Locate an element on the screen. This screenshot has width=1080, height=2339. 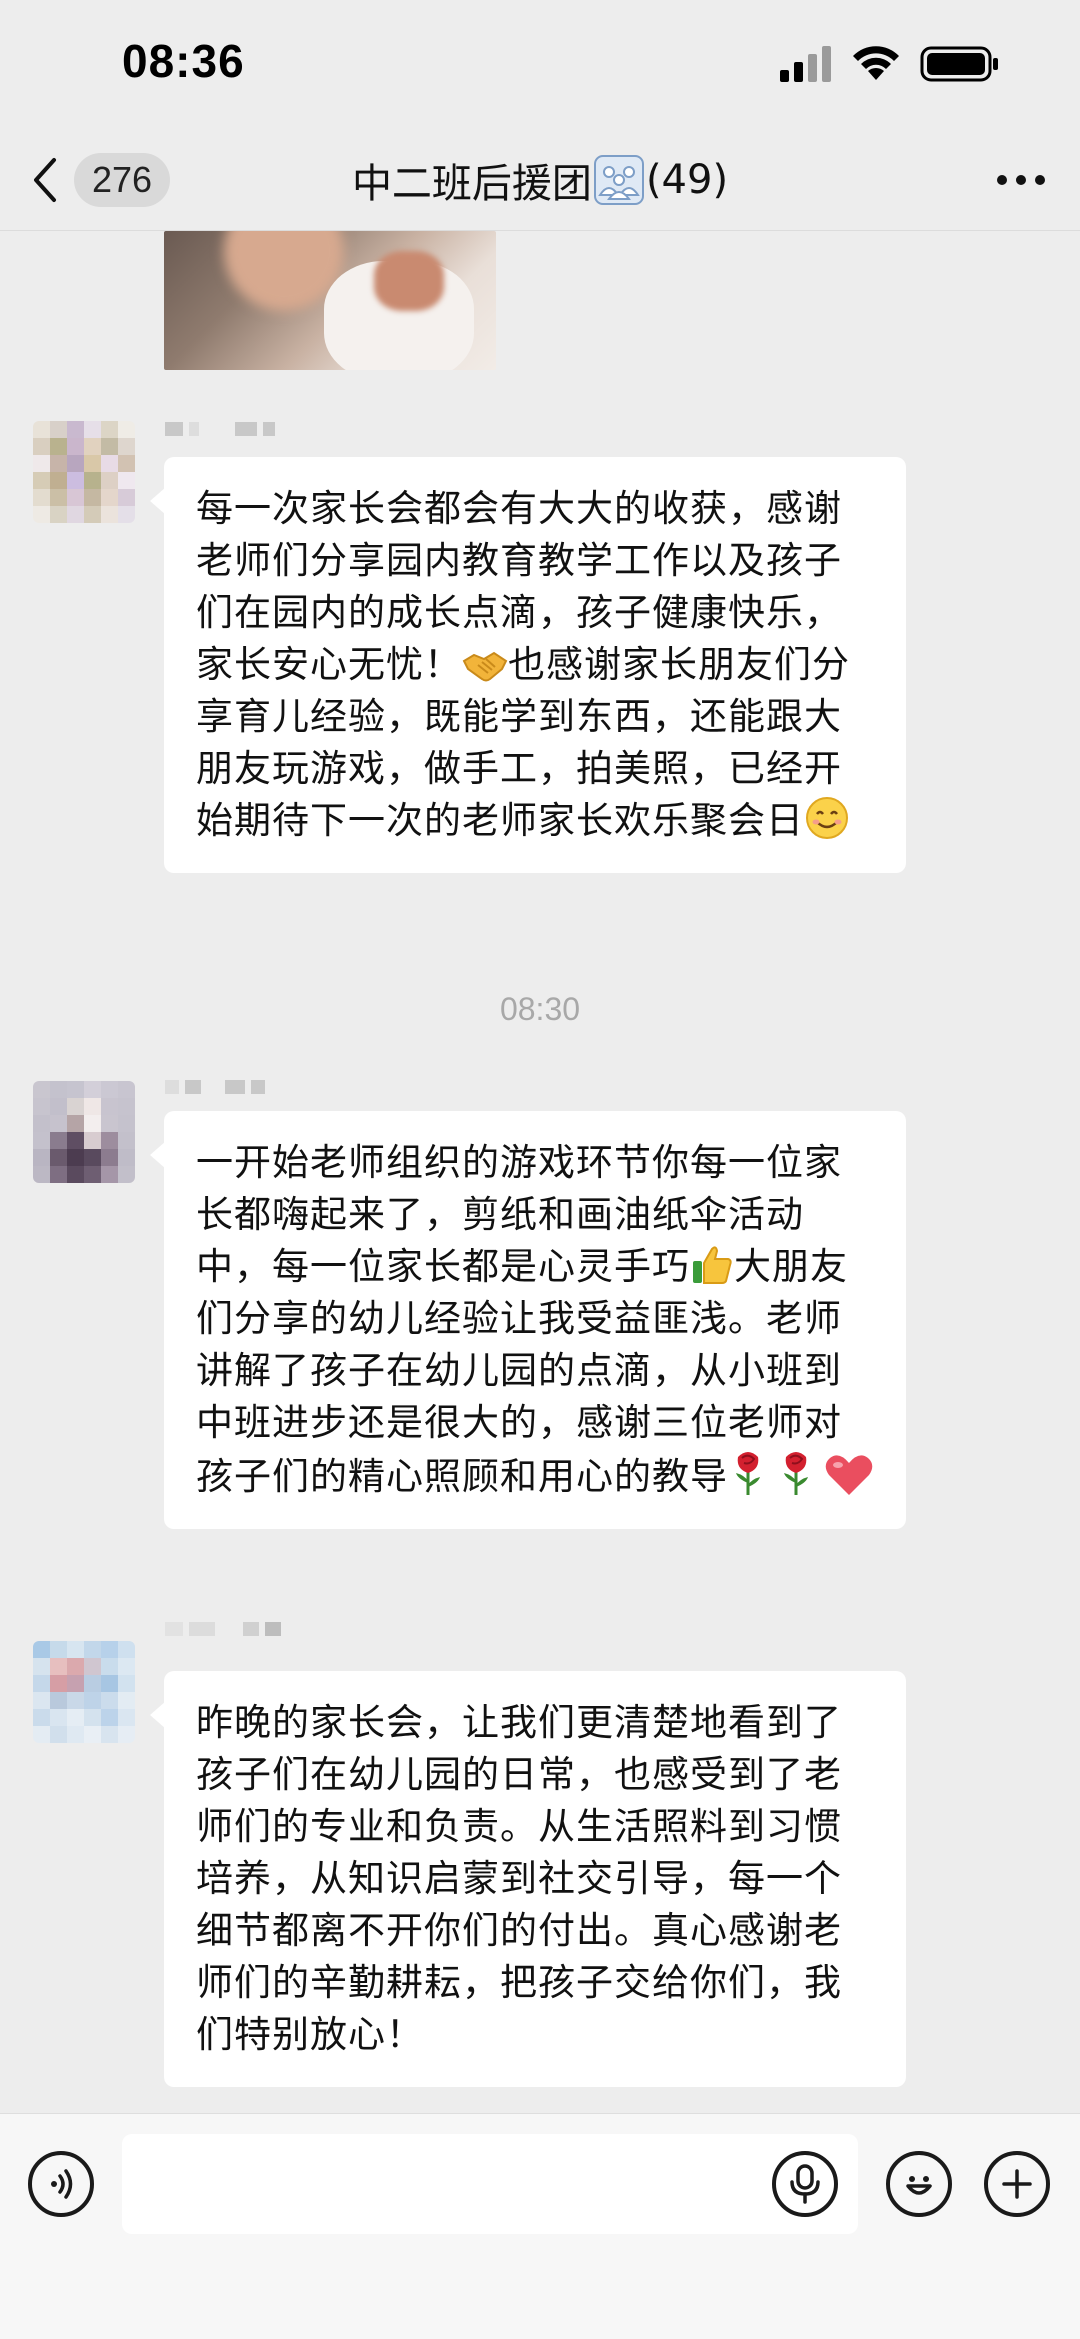
emoji-button is located at coordinates (919, 2184).